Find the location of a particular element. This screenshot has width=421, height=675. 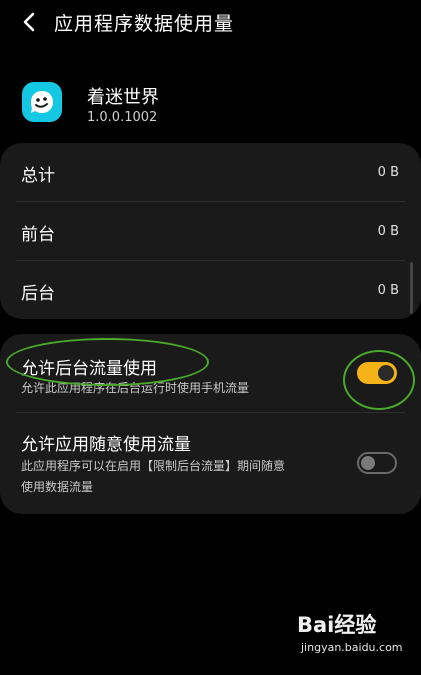

app-smiley-chat-icon is located at coordinates (42, 102).